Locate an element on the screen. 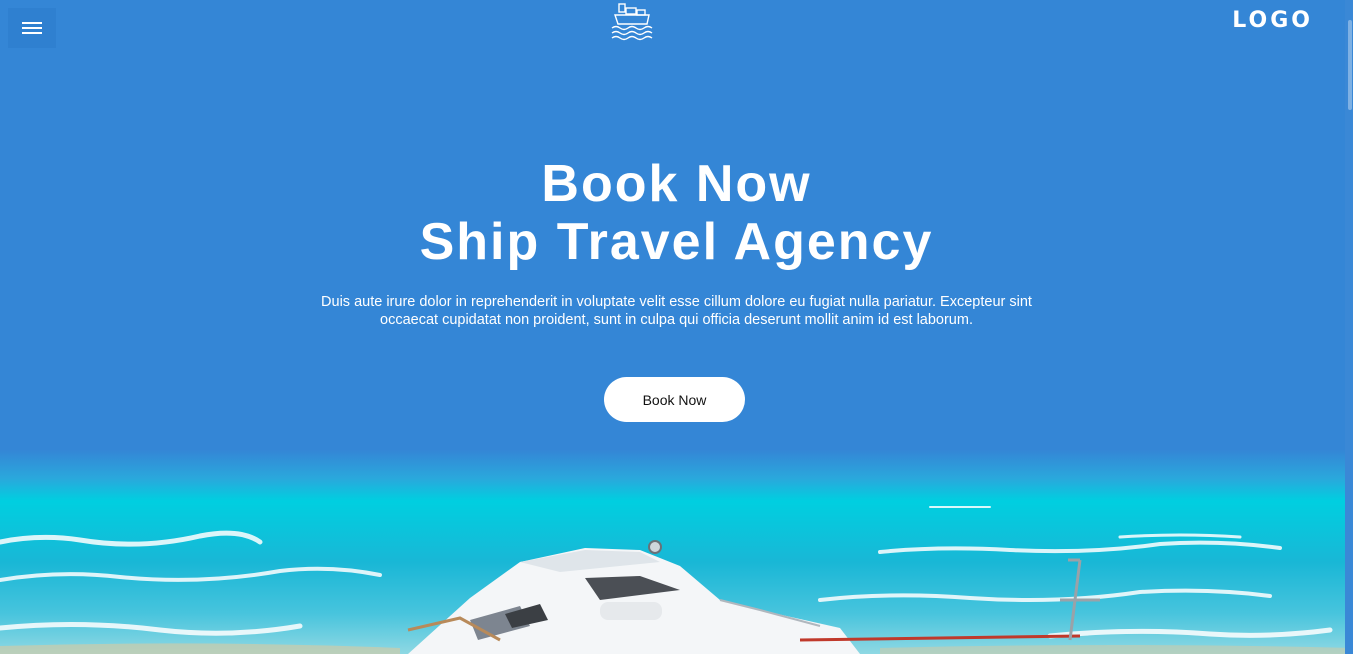 The width and height of the screenshot is (1353, 654). cargo-ship-icon is located at coordinates (634, 22).